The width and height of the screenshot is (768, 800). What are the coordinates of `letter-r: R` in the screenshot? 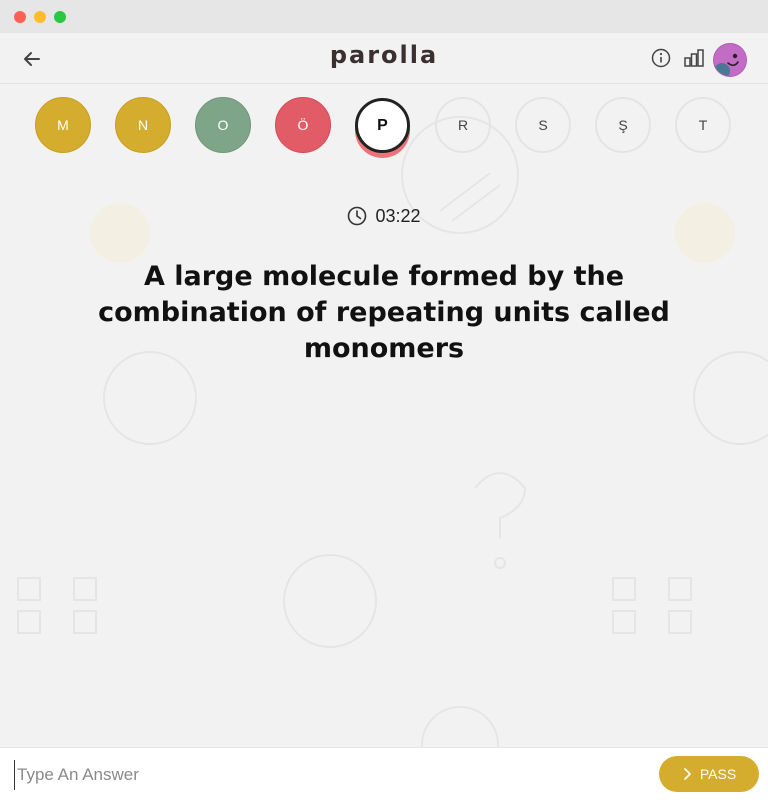 It's located at (463, 125).